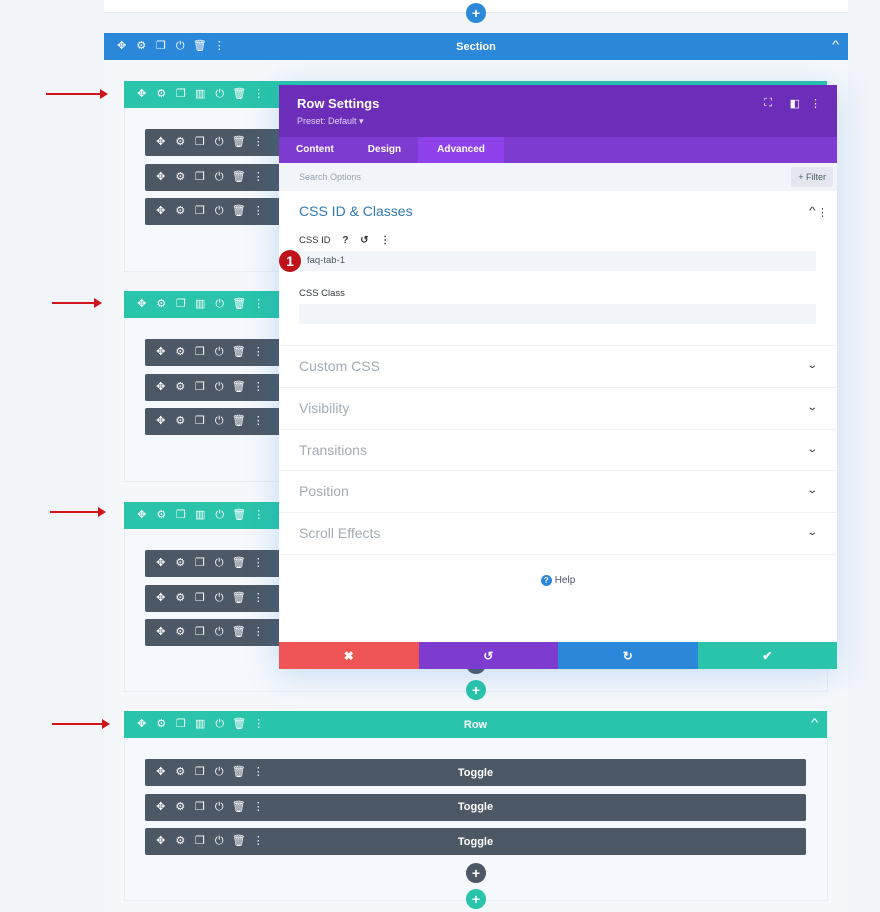 This screenshot has width=880, height=912. I want to click on group-transitions: Transitions ⌄, so click(558, 450).